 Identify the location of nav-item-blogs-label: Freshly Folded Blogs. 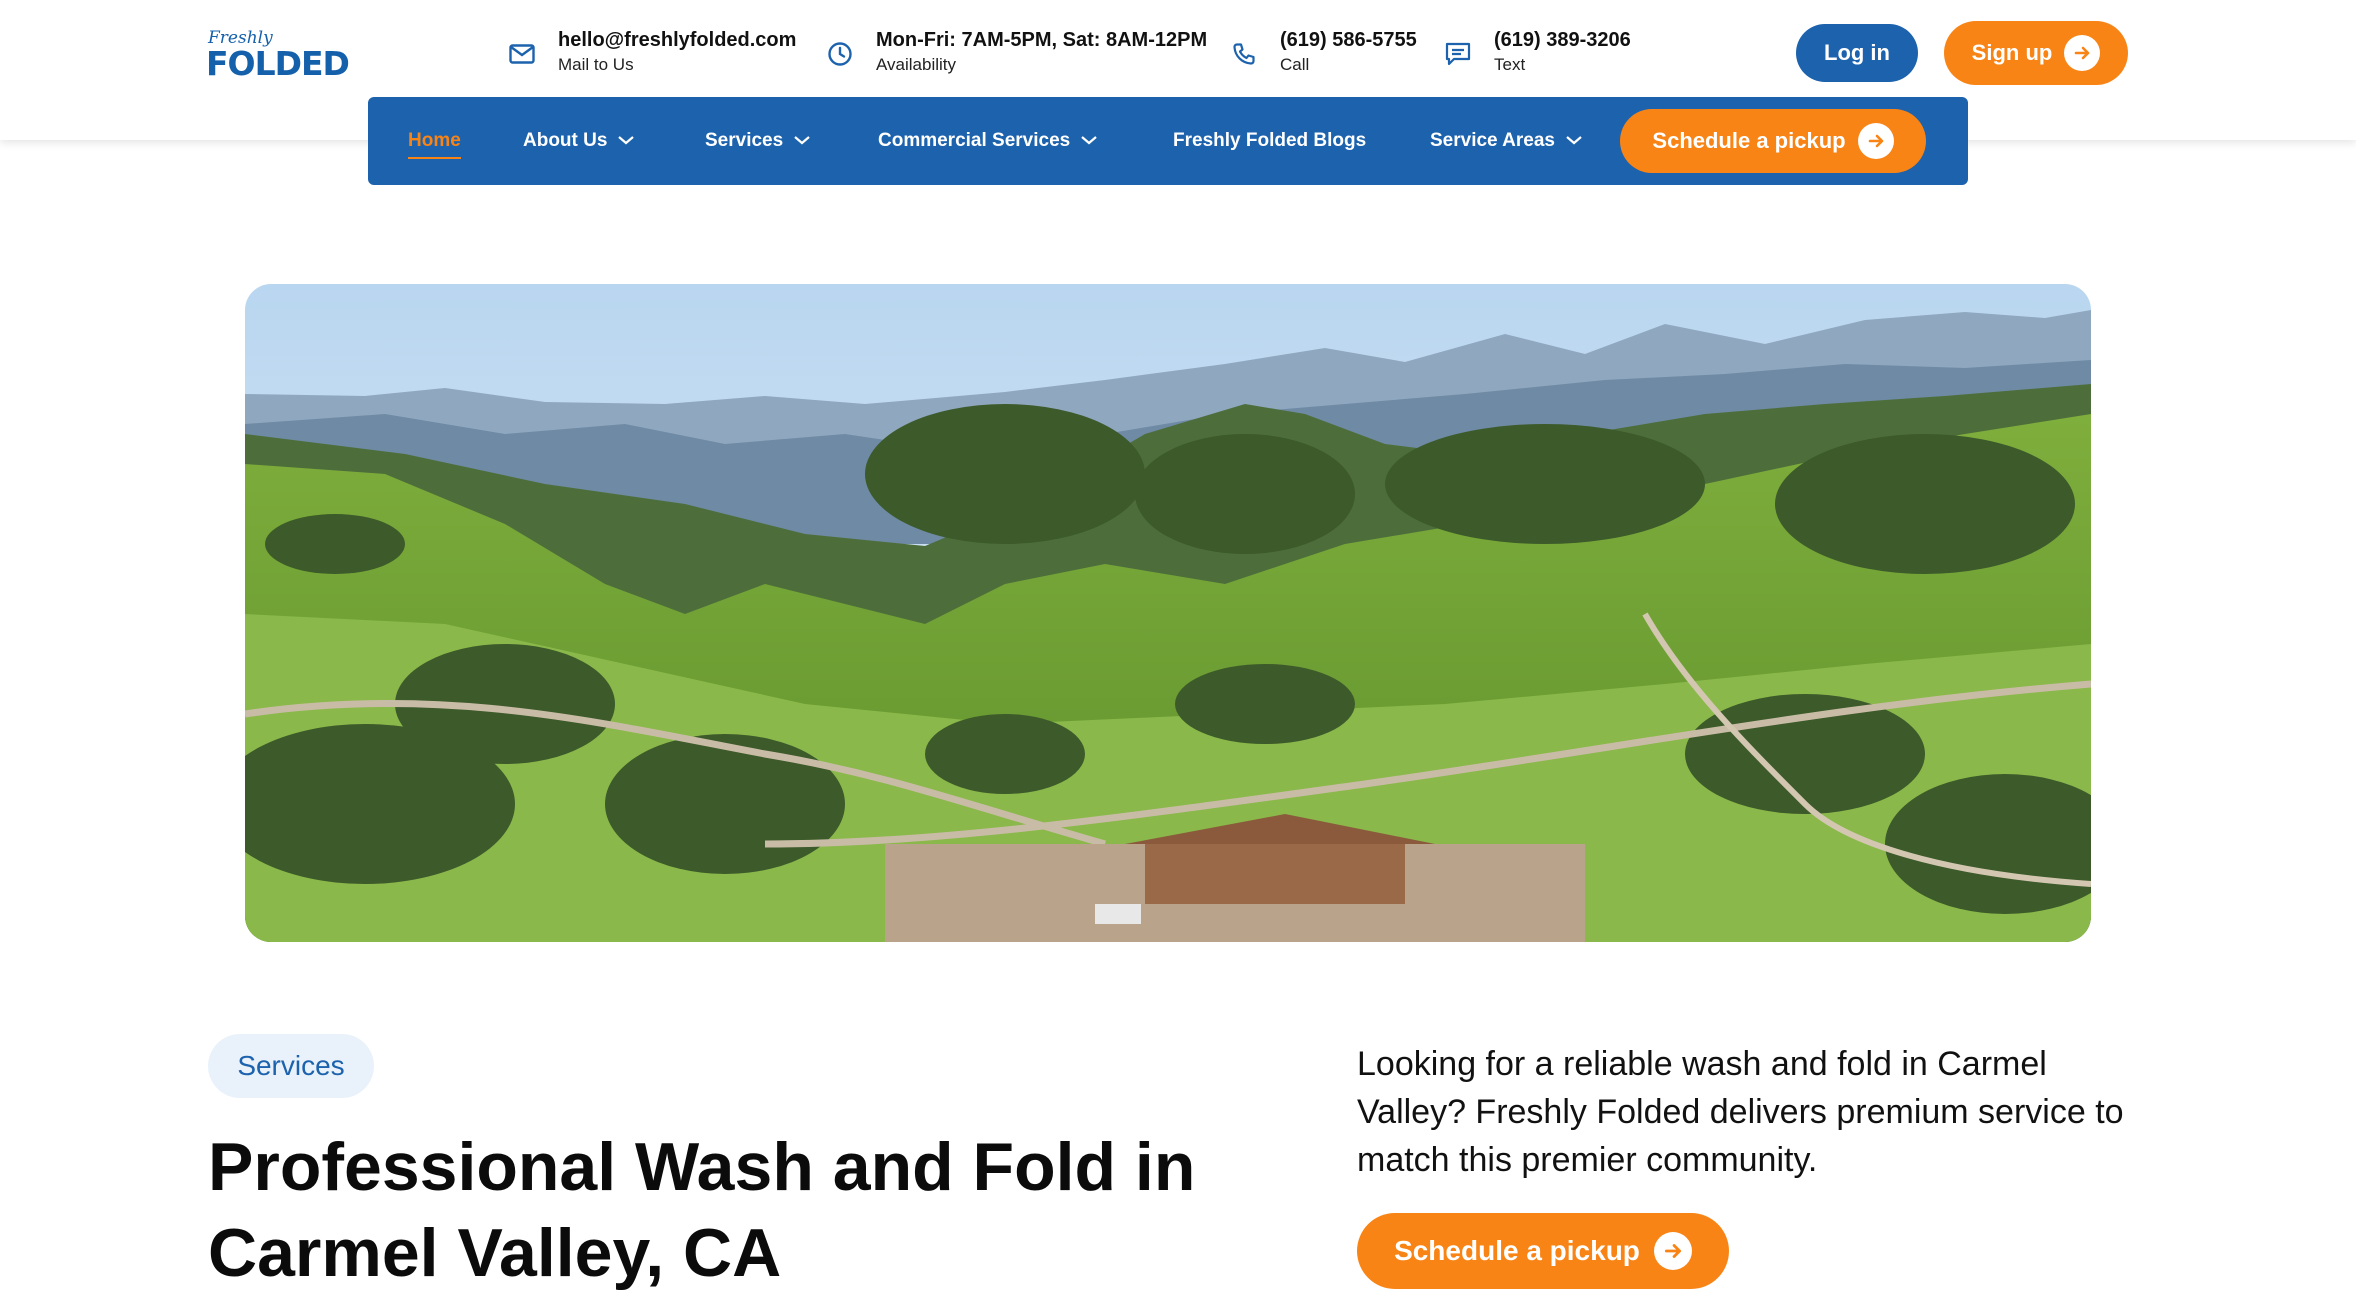
(1270, 140).